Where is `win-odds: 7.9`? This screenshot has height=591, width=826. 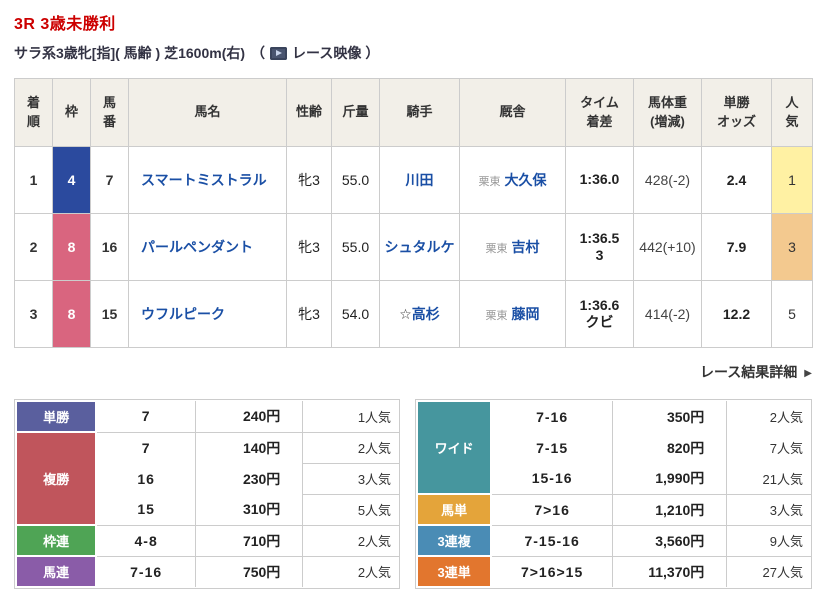
win-odds: 7.9 is located at coordinates (736, 247).